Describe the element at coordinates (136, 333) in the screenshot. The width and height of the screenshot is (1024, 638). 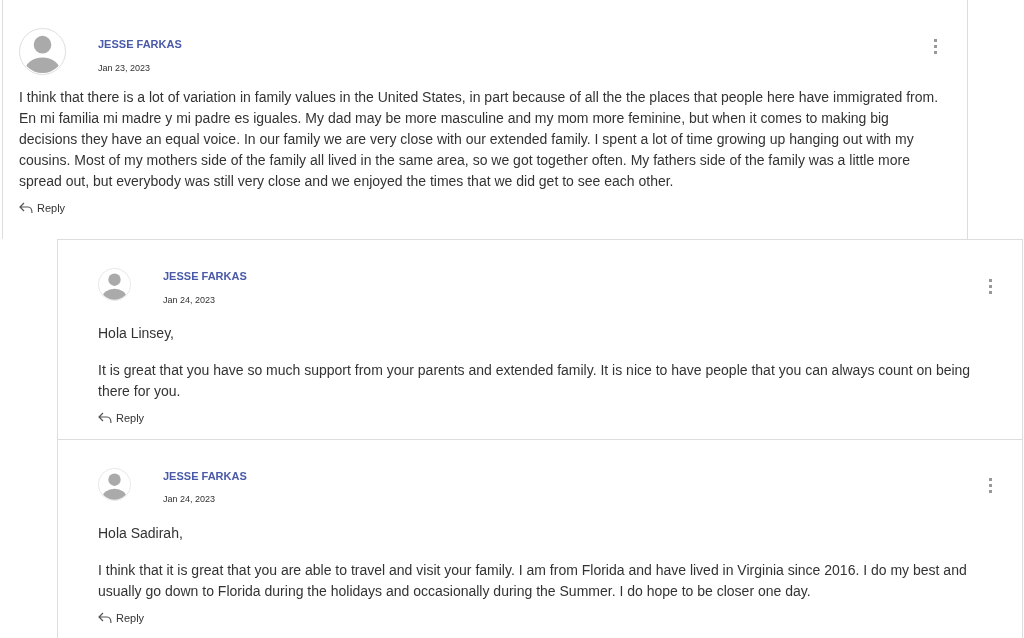
I see `comment-text: Hola Linsey,` at that location.